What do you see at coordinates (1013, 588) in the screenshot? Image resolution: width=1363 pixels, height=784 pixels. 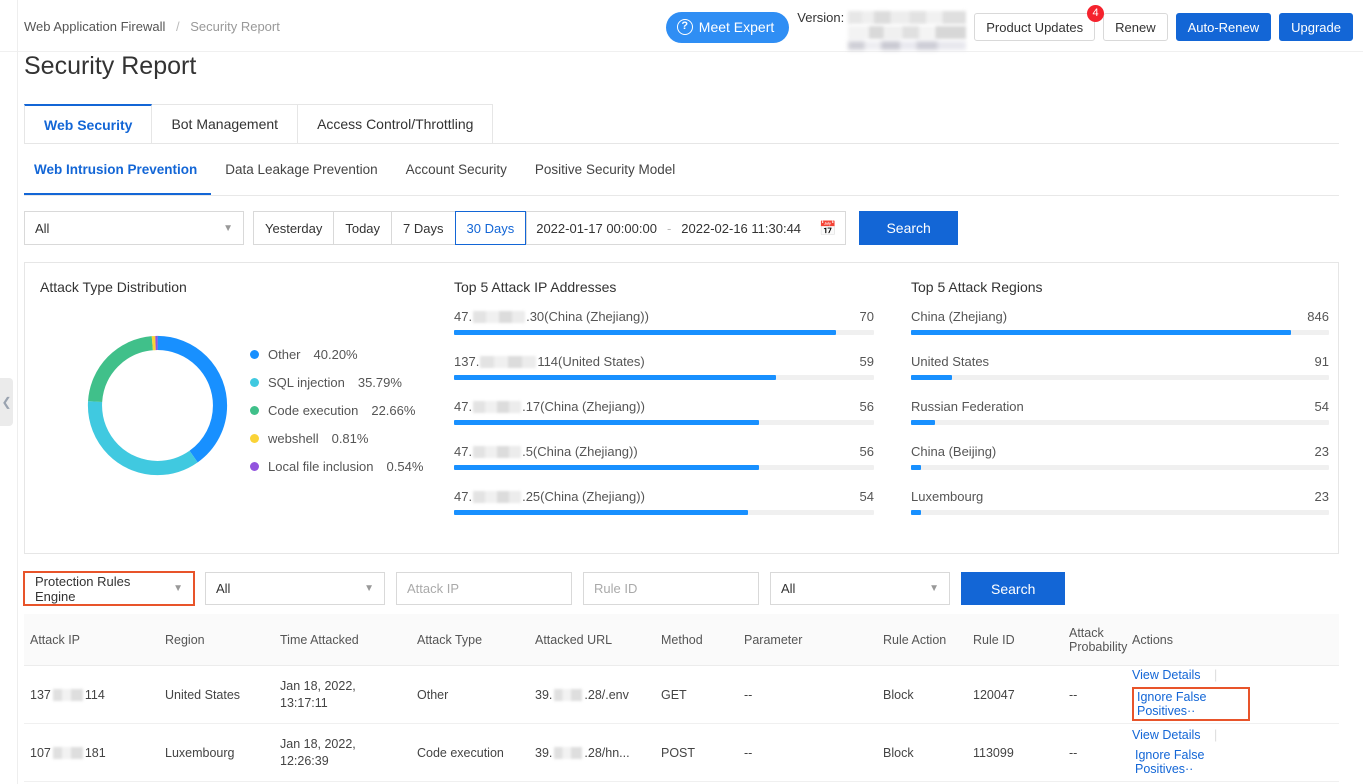 I see `log-search-button: Search` at bounding box center [1013, 588].